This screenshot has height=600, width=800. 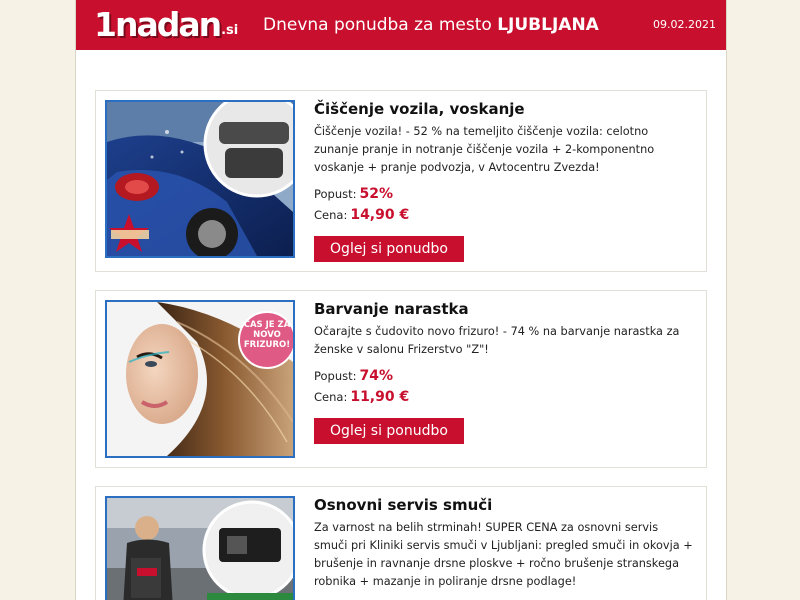 What do you see at coordinates (267, 335) in the screenshot?
I see `promo-badge: ČAS JE ZA NOVO FRIZURO!` at bounding box center [267, 335].